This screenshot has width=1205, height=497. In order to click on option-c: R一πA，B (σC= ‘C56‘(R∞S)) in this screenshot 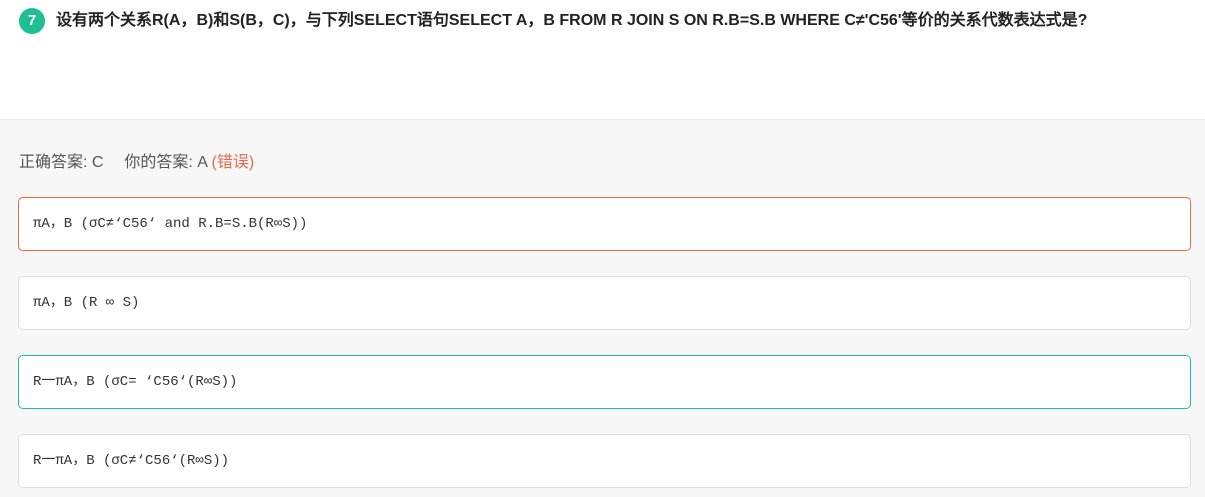, I will do `click(604, 382)`.